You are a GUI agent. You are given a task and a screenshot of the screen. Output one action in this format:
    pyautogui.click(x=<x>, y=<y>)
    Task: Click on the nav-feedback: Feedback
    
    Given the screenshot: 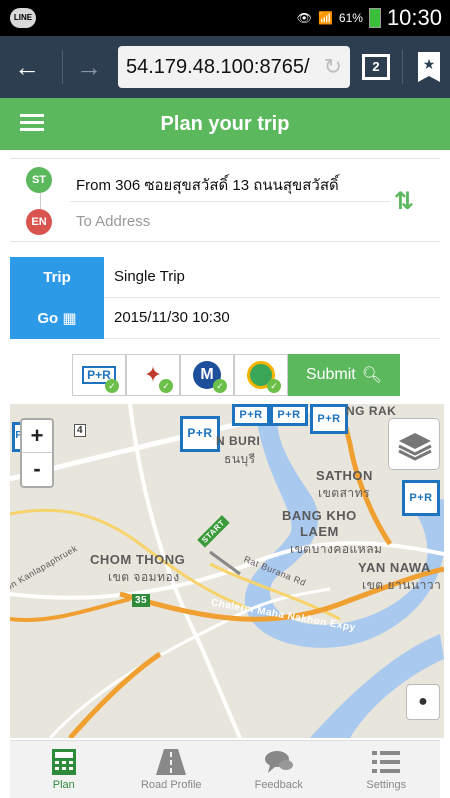 What is the action you would take?
    pyautogui.click(x=279, y=769)
    